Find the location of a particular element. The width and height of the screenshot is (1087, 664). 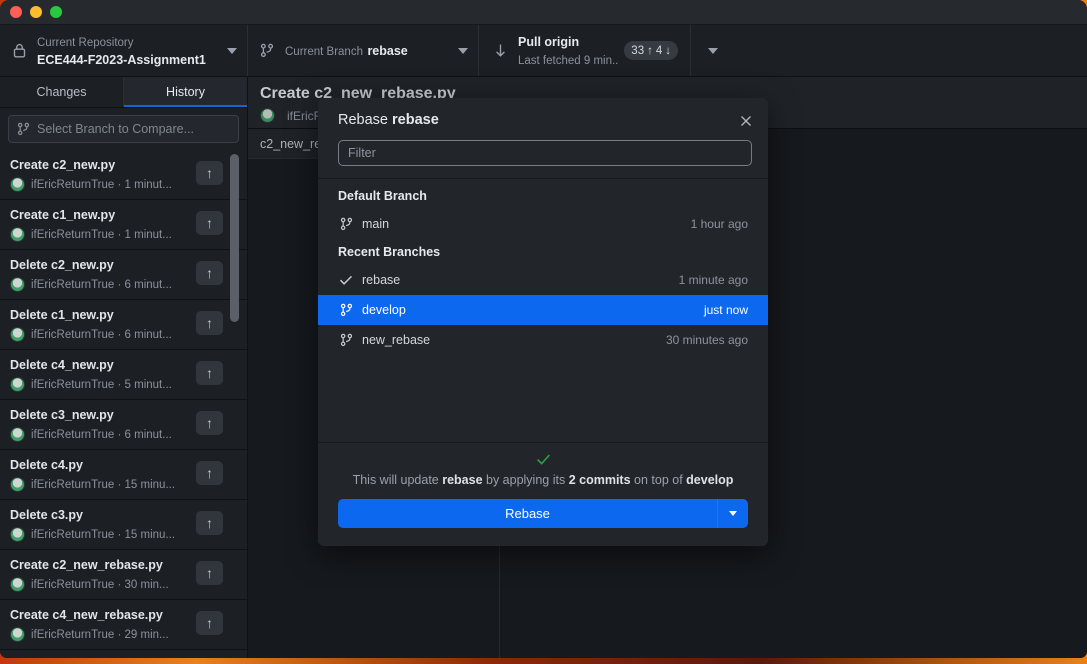

branch-date: 1 hour ago is located at coordinates (719, 224).